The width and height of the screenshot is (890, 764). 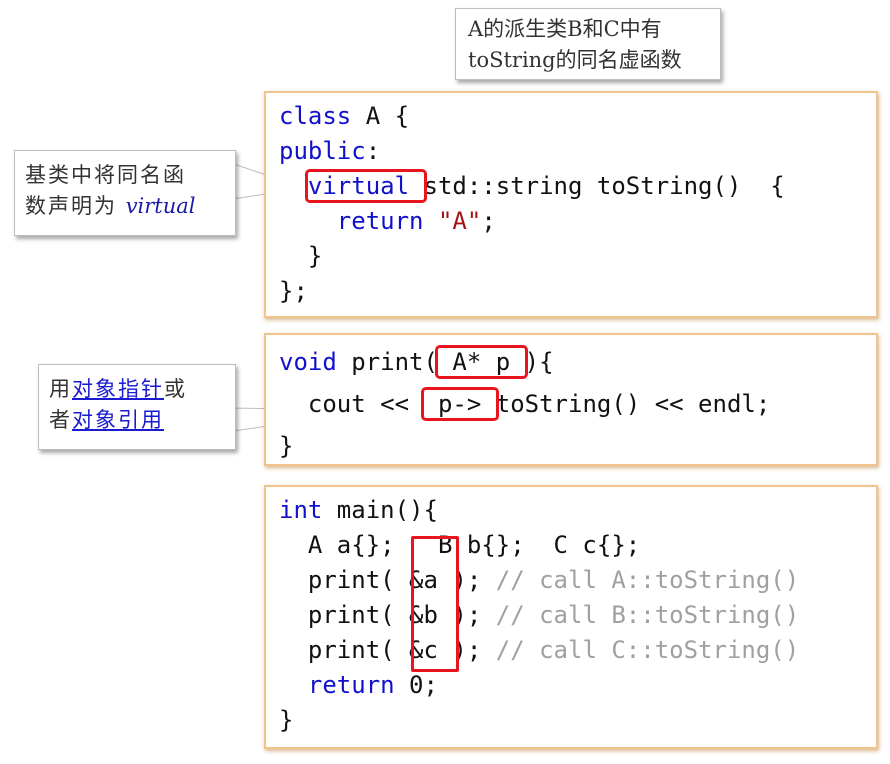 What do you see at coordinates (373, 151) in the screenshot?
I see `code-text: :` at bounding box center [373, 151].